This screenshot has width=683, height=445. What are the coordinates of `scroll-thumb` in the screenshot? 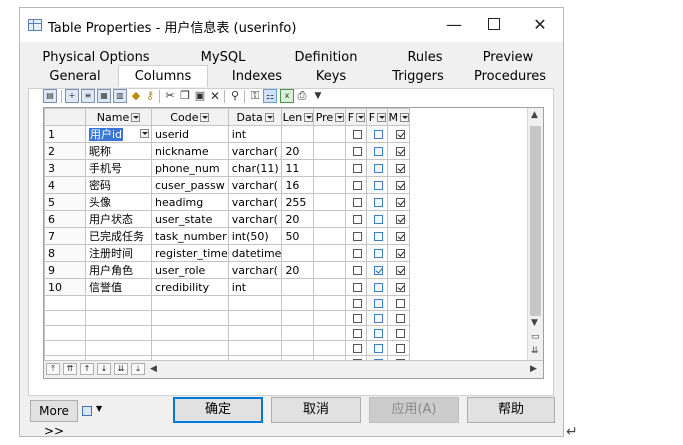 It's located at (535, 221).